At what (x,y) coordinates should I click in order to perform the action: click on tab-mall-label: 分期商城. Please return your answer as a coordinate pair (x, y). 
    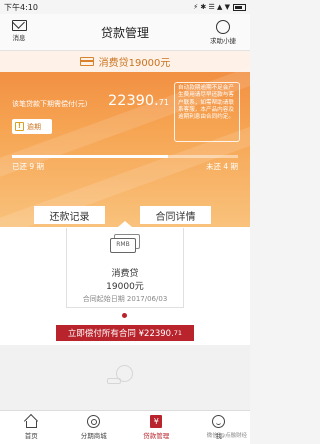
    Looking at the image, I should click on (93, 436).